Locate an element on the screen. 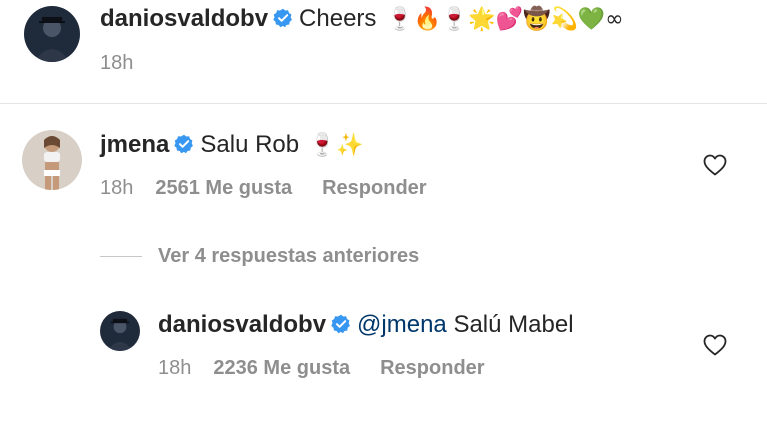  comment-meta: 18h 2561 Me gusta Responder is located at coordinates (263, 188).